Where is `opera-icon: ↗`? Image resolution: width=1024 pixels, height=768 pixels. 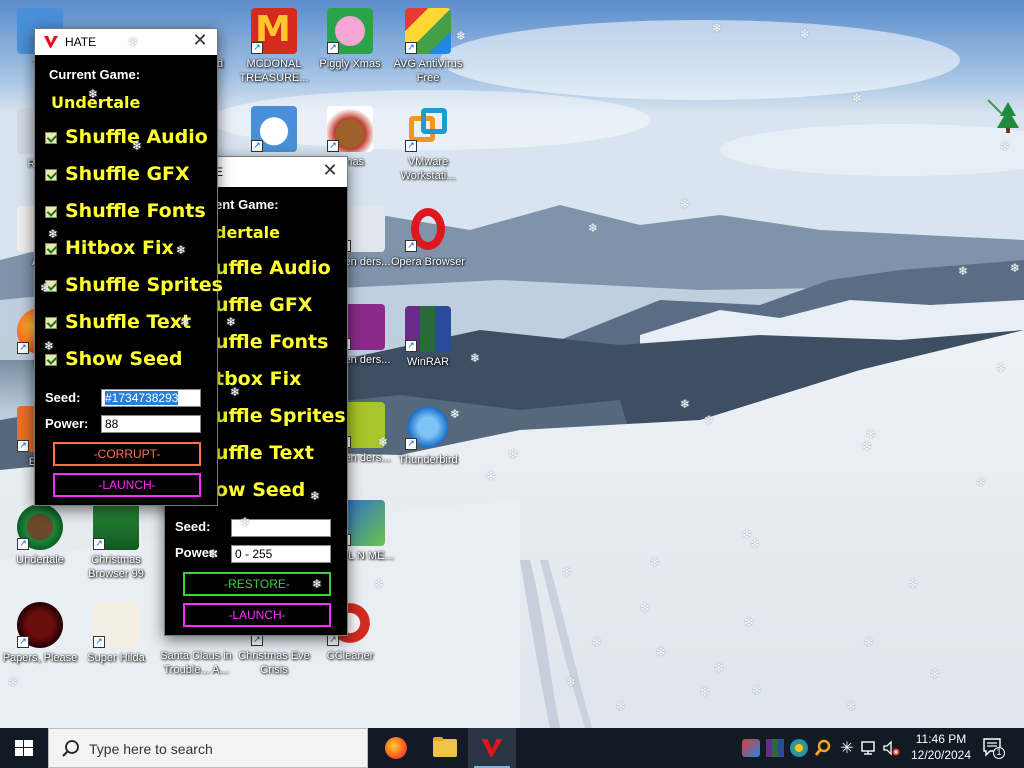
opera-icon: ↗ is located at coordinates (428, 229).